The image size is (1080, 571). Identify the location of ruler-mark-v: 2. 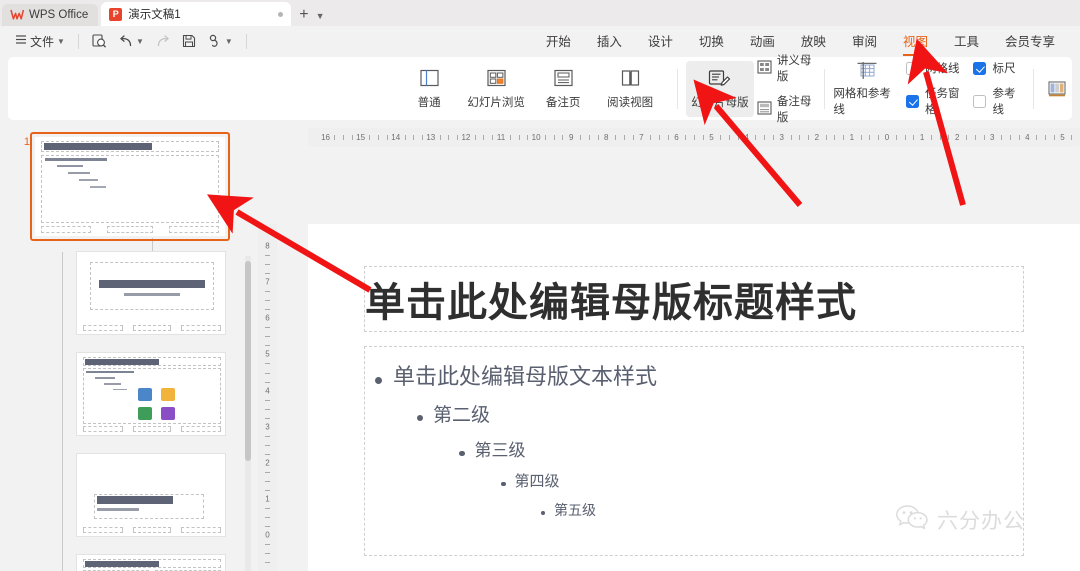
(267, 463).